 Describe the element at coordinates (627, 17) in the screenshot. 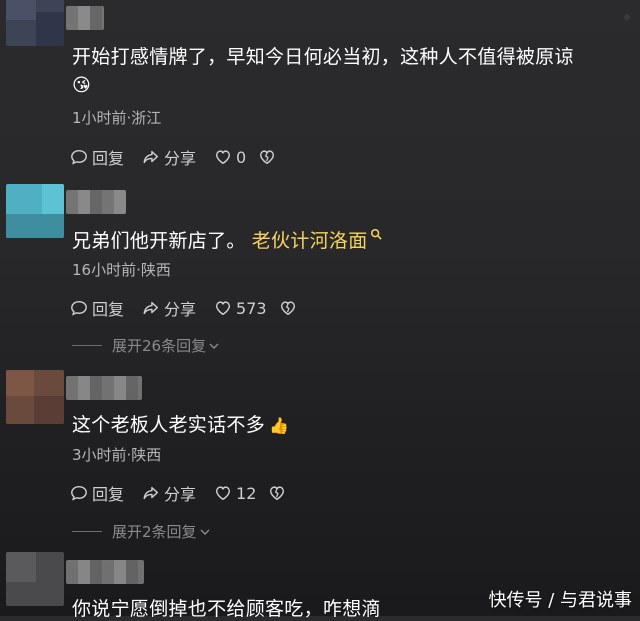

I see `more-dot` at that location.